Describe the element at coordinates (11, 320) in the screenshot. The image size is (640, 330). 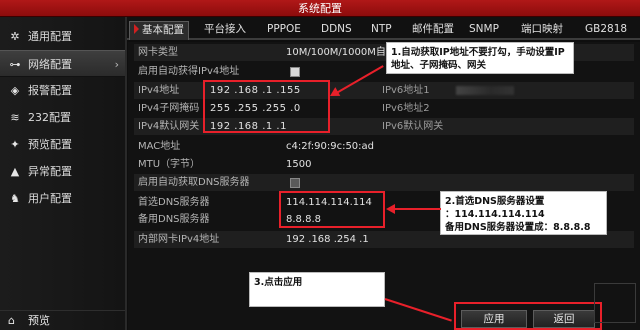
I see `home-icon: ⌂` at that location.